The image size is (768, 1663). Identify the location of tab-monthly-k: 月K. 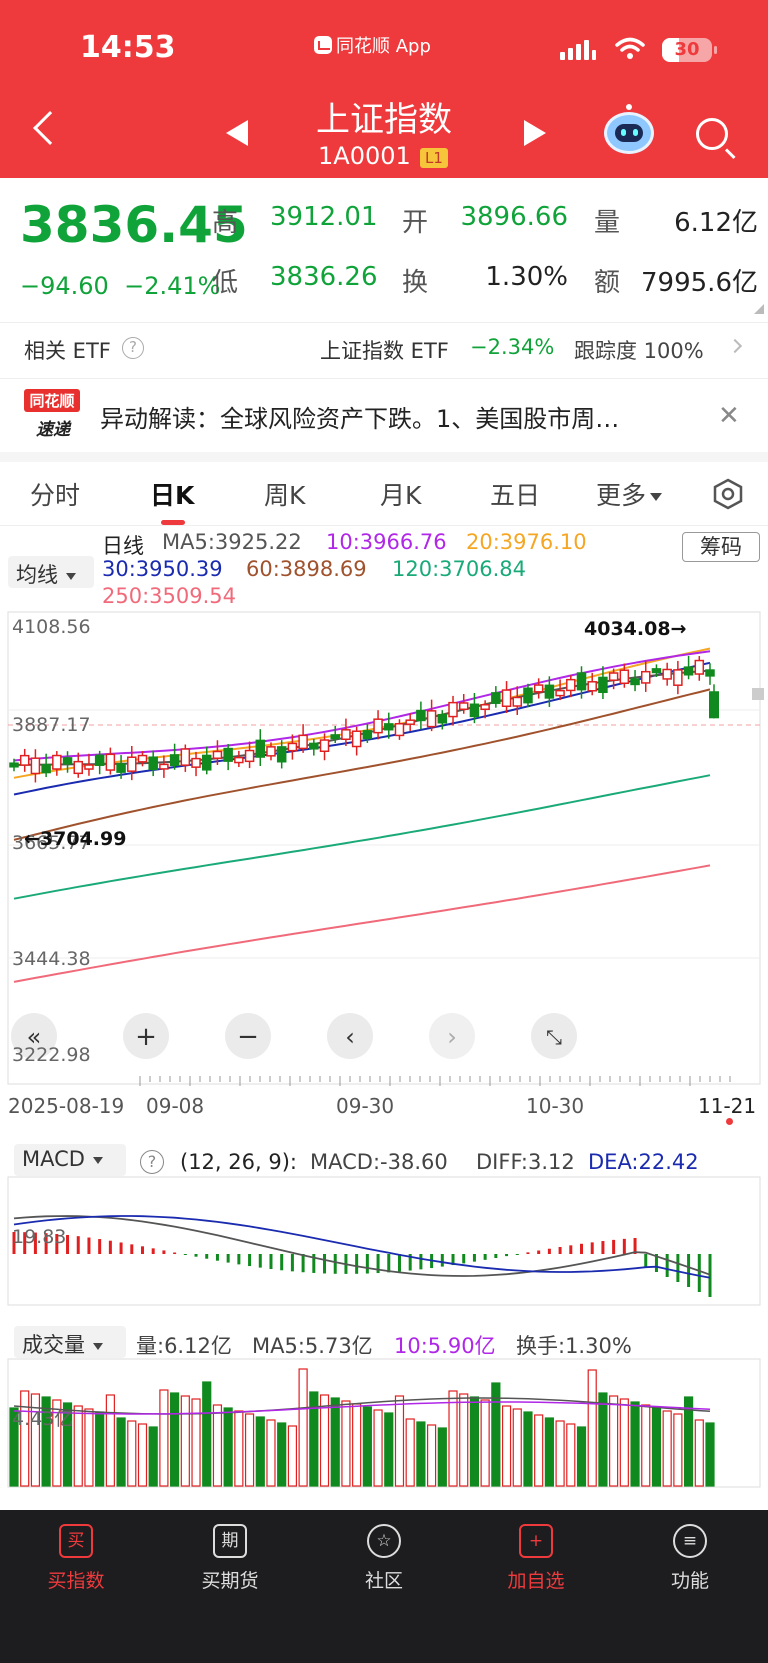
(400, 494).